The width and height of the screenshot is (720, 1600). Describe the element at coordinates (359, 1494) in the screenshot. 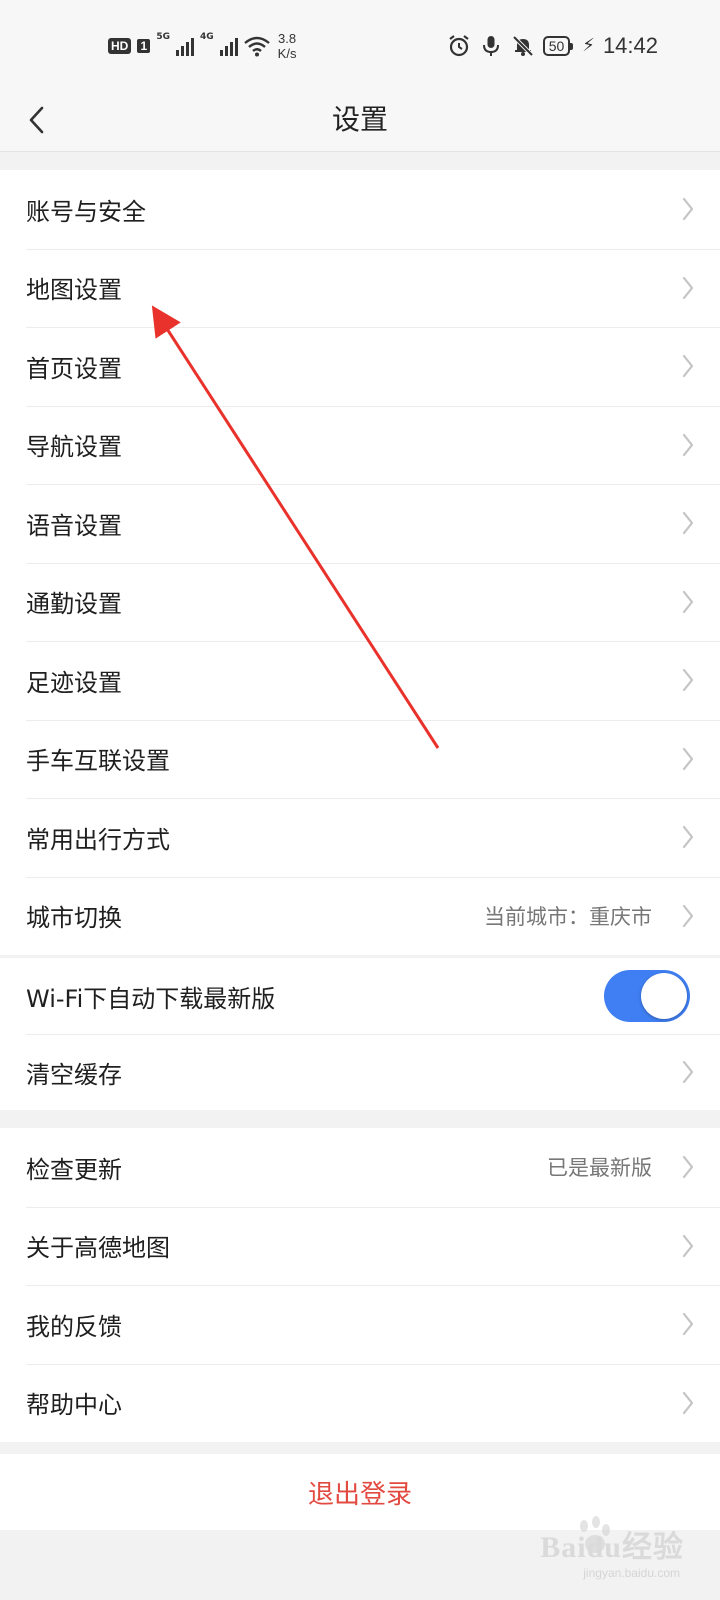

I see `logout-label: 退出登录` at that location.